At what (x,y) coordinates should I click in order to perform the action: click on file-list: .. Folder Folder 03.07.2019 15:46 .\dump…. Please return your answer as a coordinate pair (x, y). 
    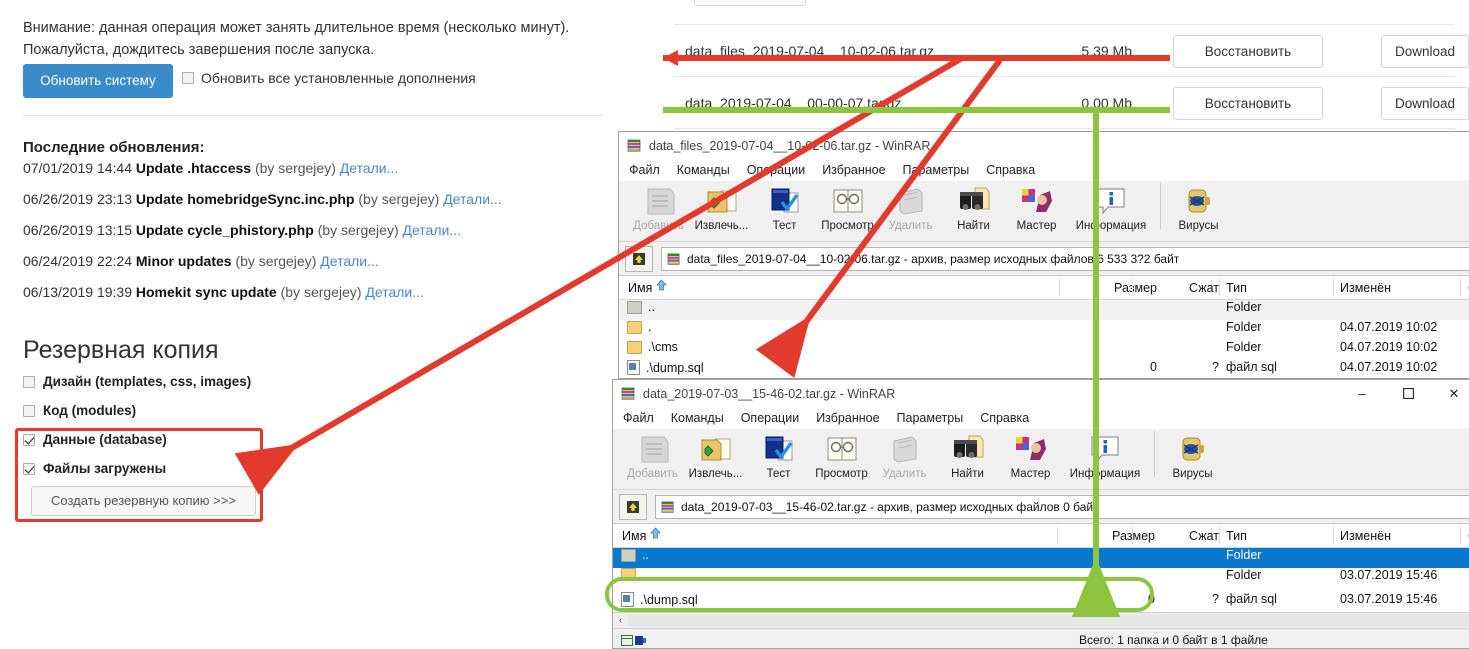
    Looking at the image, I should click on (1041, 580).